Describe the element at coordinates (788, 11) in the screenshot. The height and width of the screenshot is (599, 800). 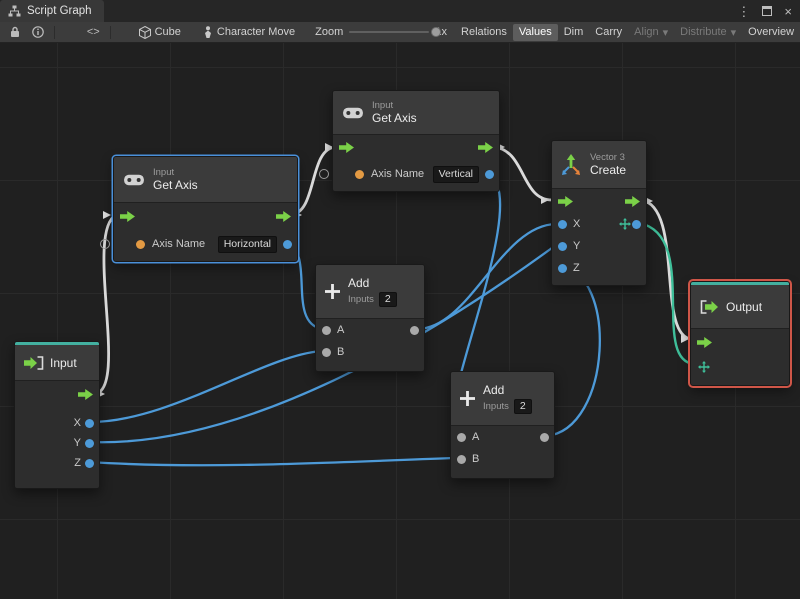
I see `close-icon: ×` at that location.